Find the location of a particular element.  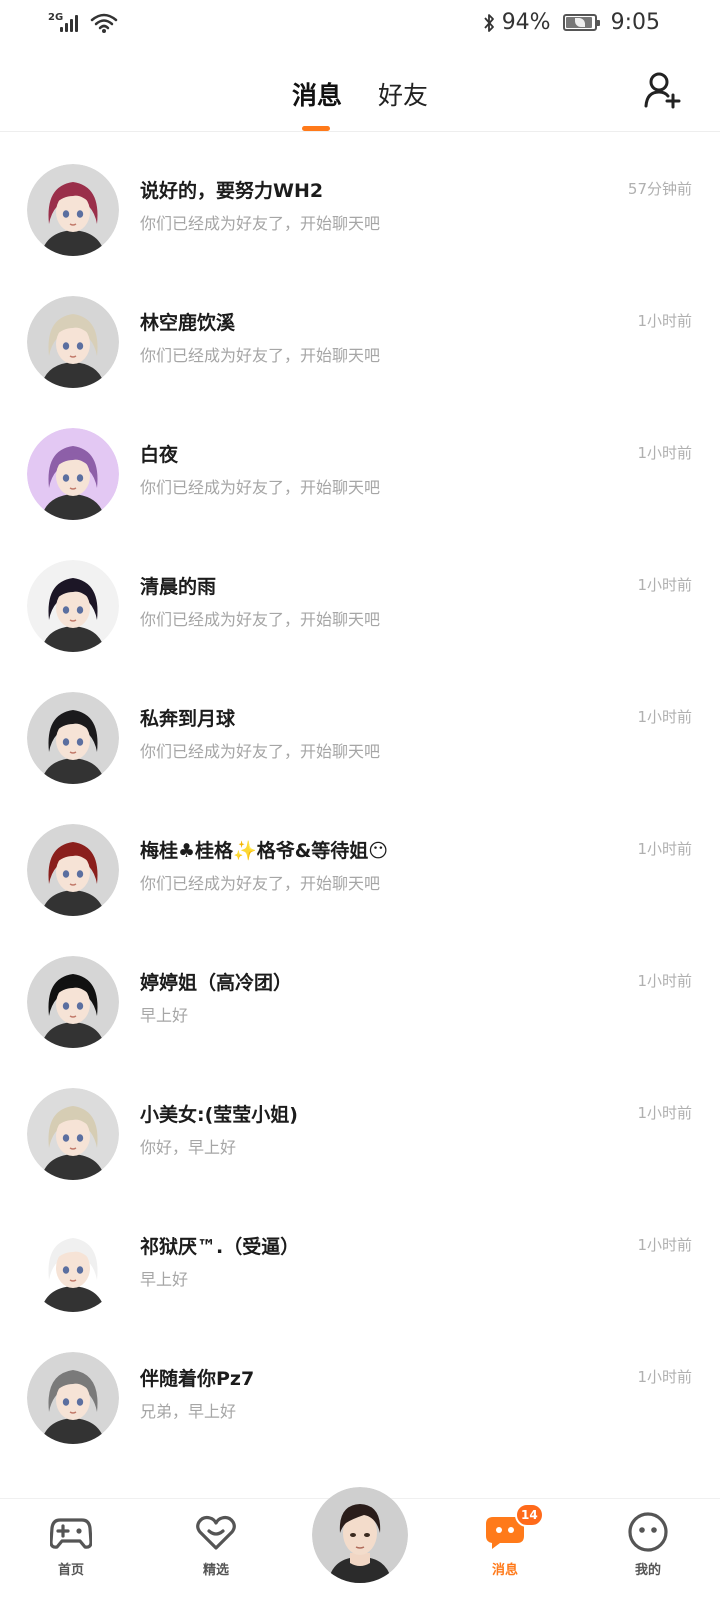

wifi-icon is located at coordinates (104, 23).